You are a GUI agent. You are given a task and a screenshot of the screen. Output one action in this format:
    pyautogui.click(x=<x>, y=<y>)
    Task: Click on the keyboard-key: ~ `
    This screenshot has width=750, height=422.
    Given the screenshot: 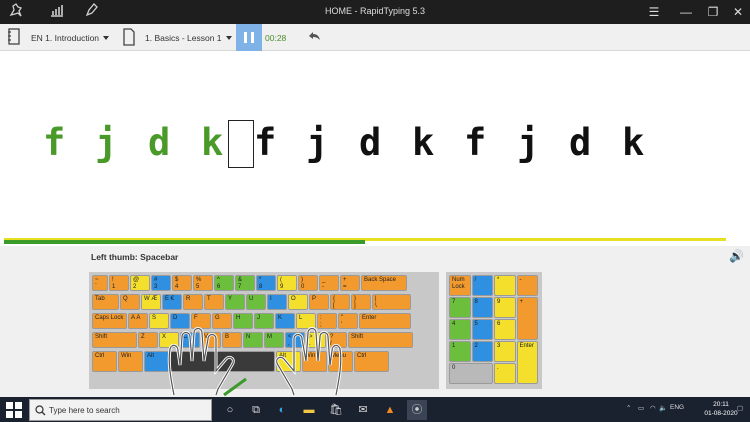 What is the action you would take?
    pyautogui.click(x=100, y=283)
    